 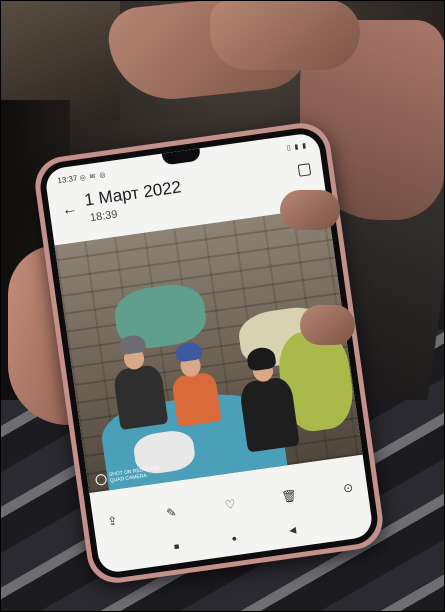 What do you see at coordinates (133, 193) in the screenshot?
I see `photo-date: 1 Март 2022` at bounding box center [133, 193].